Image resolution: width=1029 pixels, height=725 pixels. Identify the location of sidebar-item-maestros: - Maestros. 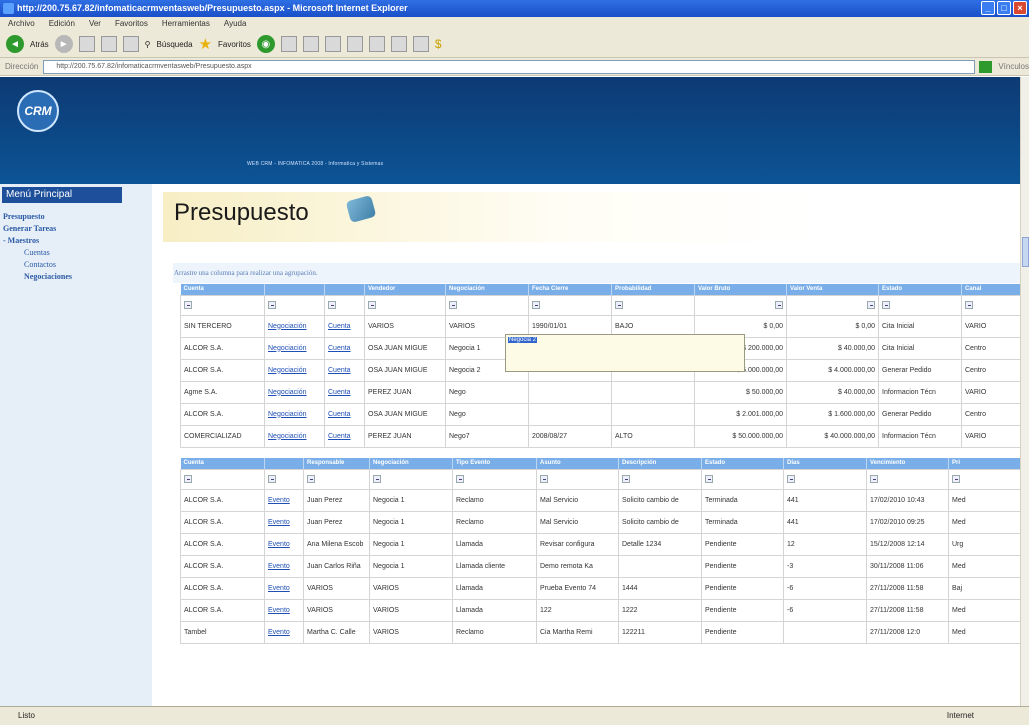
(21, 240).